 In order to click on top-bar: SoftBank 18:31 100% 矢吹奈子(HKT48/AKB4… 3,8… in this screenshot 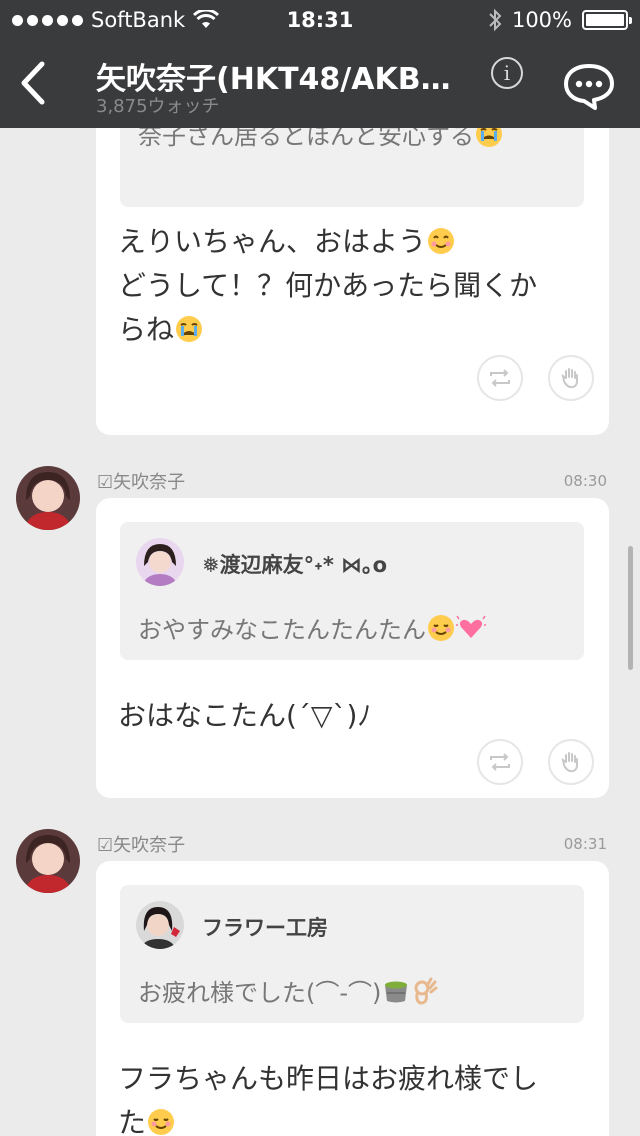, I will do `click(320, 64)`.